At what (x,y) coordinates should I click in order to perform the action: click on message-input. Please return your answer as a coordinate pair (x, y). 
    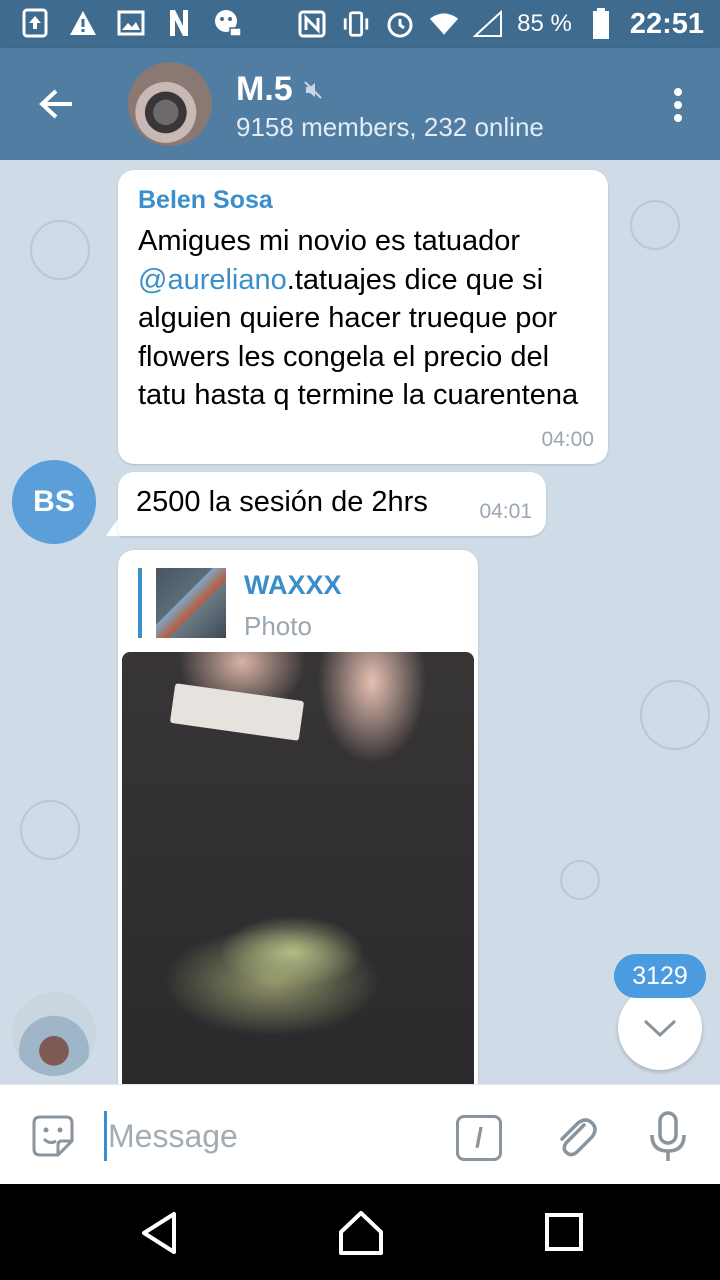
    Looking at the image, I should click on (268, 1136).